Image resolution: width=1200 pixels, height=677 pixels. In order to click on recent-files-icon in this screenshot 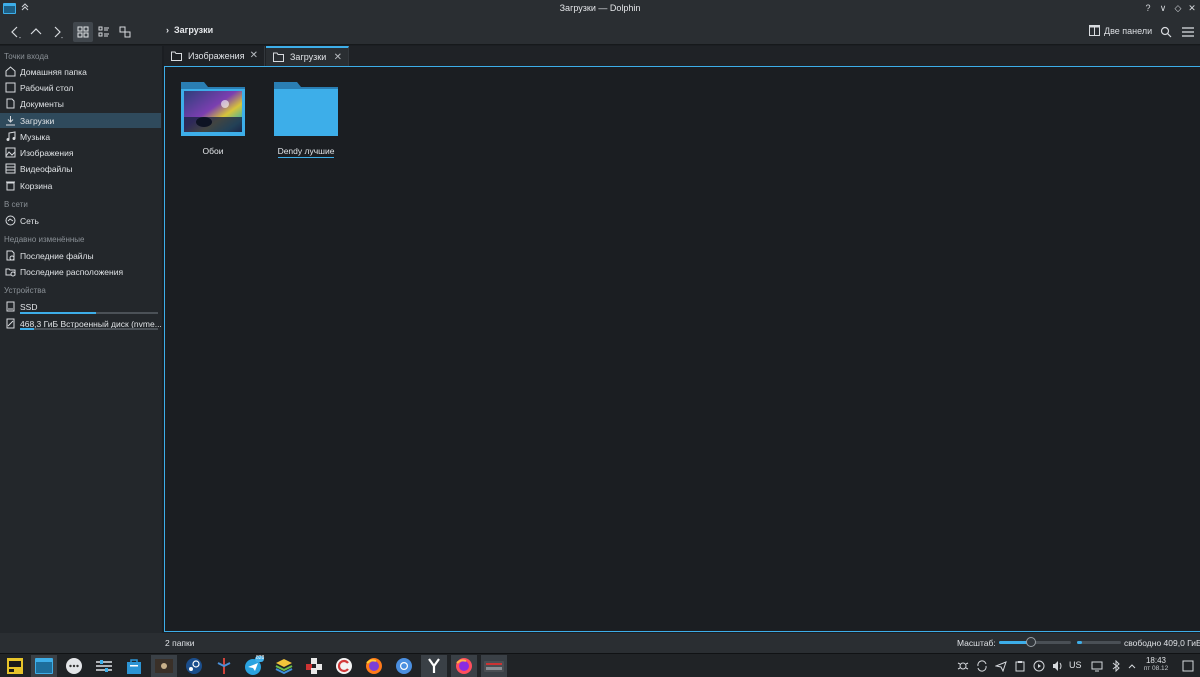, I will do `click(10, 255)`.